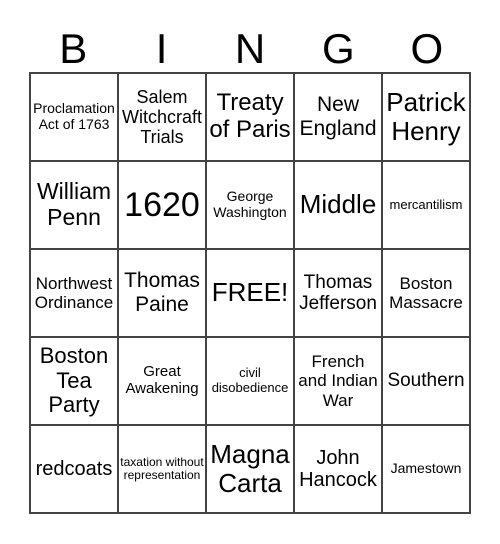 The image size is (500, 544). I want to click on bingo-cell: Thomas Paine, so click(162, 293).